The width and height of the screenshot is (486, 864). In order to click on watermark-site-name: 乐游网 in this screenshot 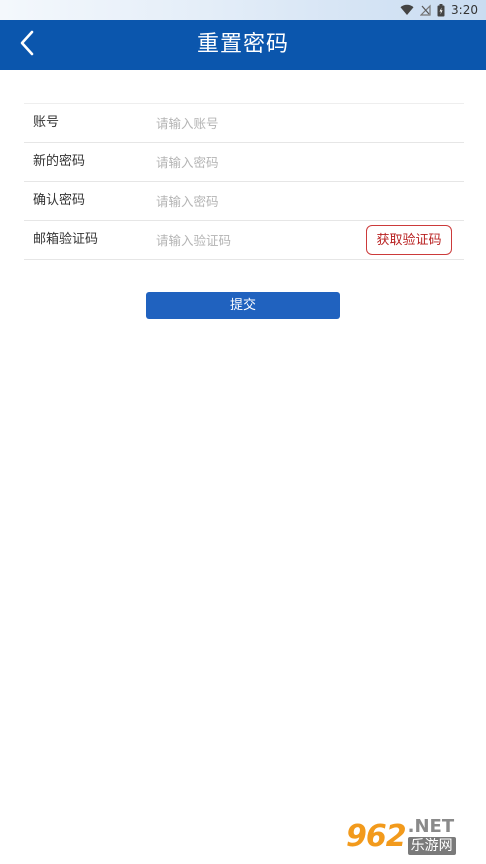, I will do `click(431, 846)`.